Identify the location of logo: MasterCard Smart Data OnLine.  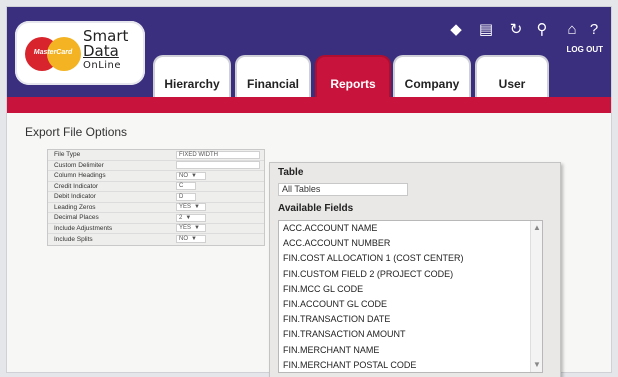
(80, 53).